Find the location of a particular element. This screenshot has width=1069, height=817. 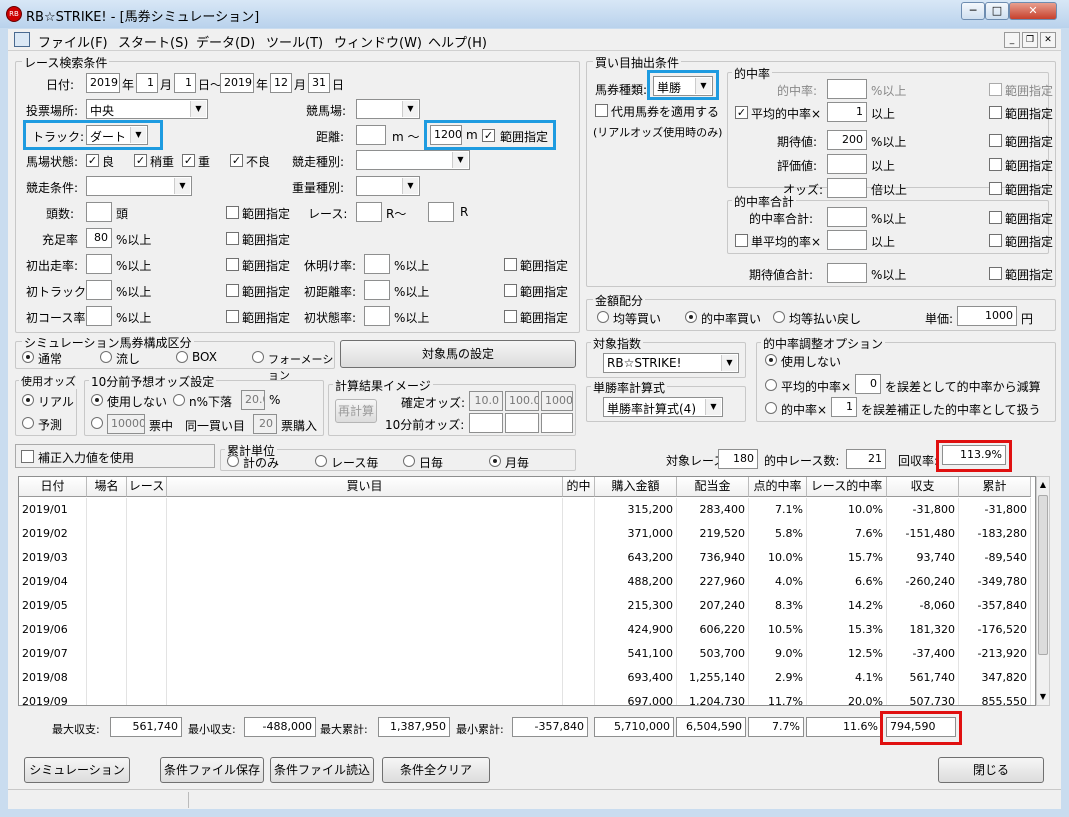

odds-no-radio is located at coordinates (97, 400).